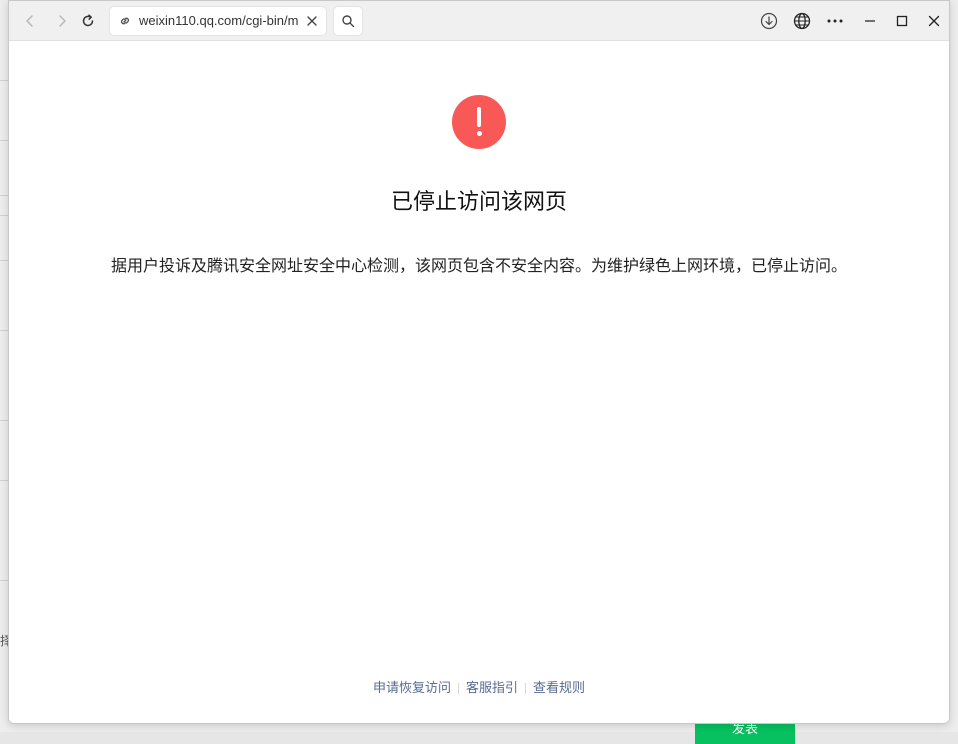  What do you see at coordinates (745, 734) in the screenshot?
I see `background-publish-button: 发表` at bounding box center [745, 734].